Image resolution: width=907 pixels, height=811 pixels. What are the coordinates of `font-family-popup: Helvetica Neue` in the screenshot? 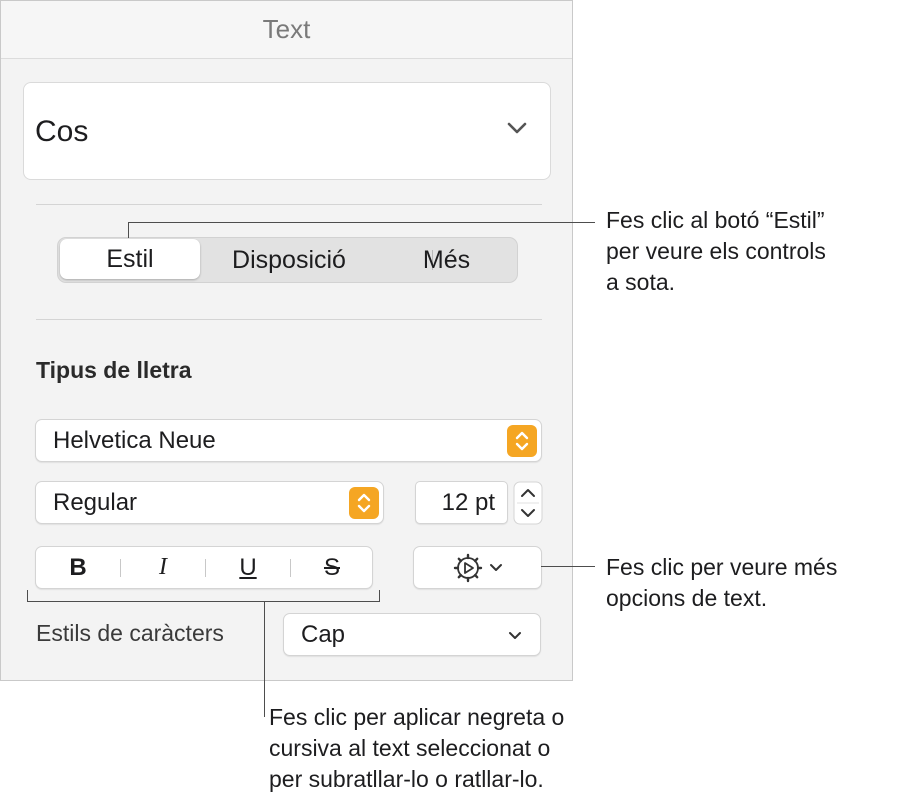 It's located at (288, 440).